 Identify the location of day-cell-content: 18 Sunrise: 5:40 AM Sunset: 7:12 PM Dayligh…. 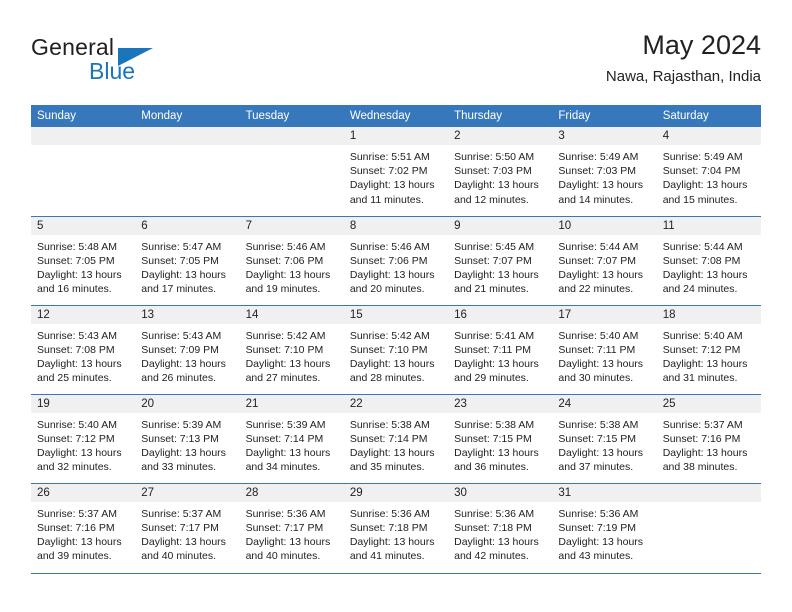
(708, 349).